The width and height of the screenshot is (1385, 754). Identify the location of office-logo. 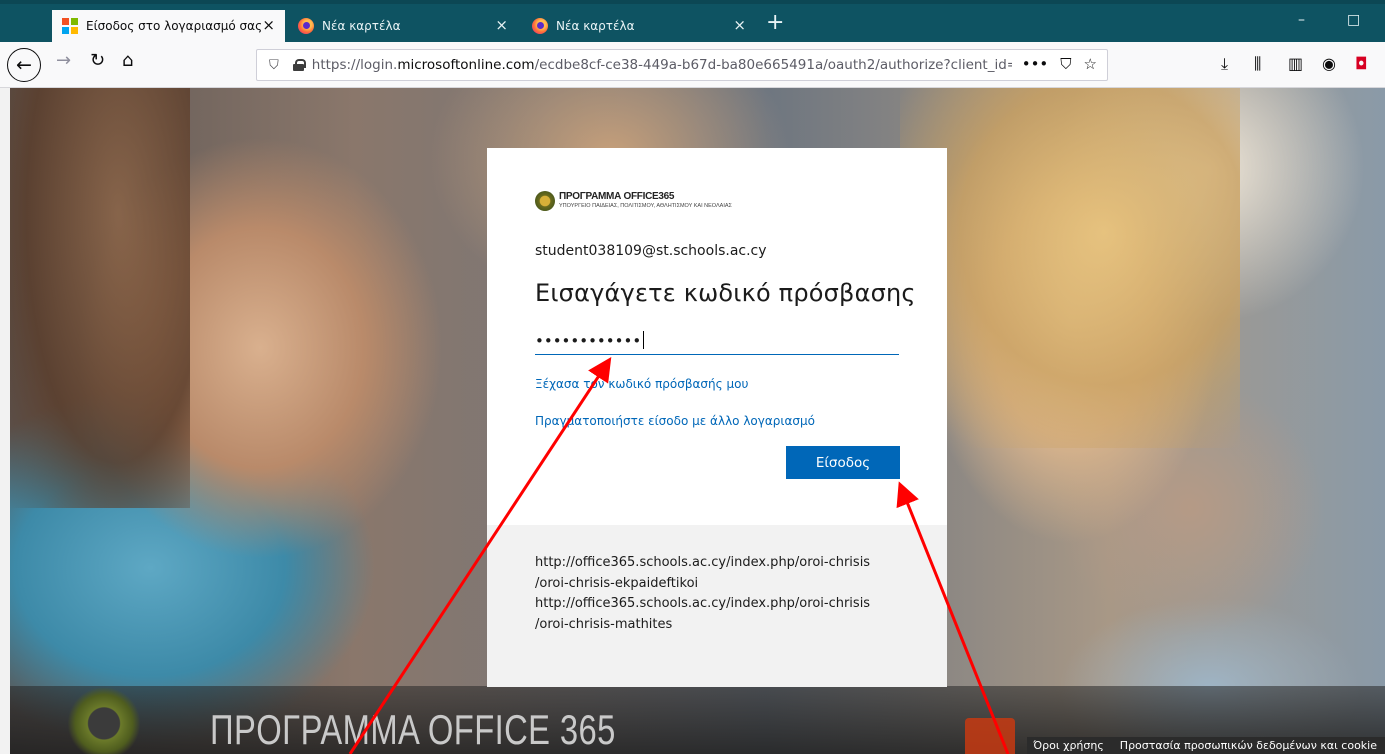
(990, 736).